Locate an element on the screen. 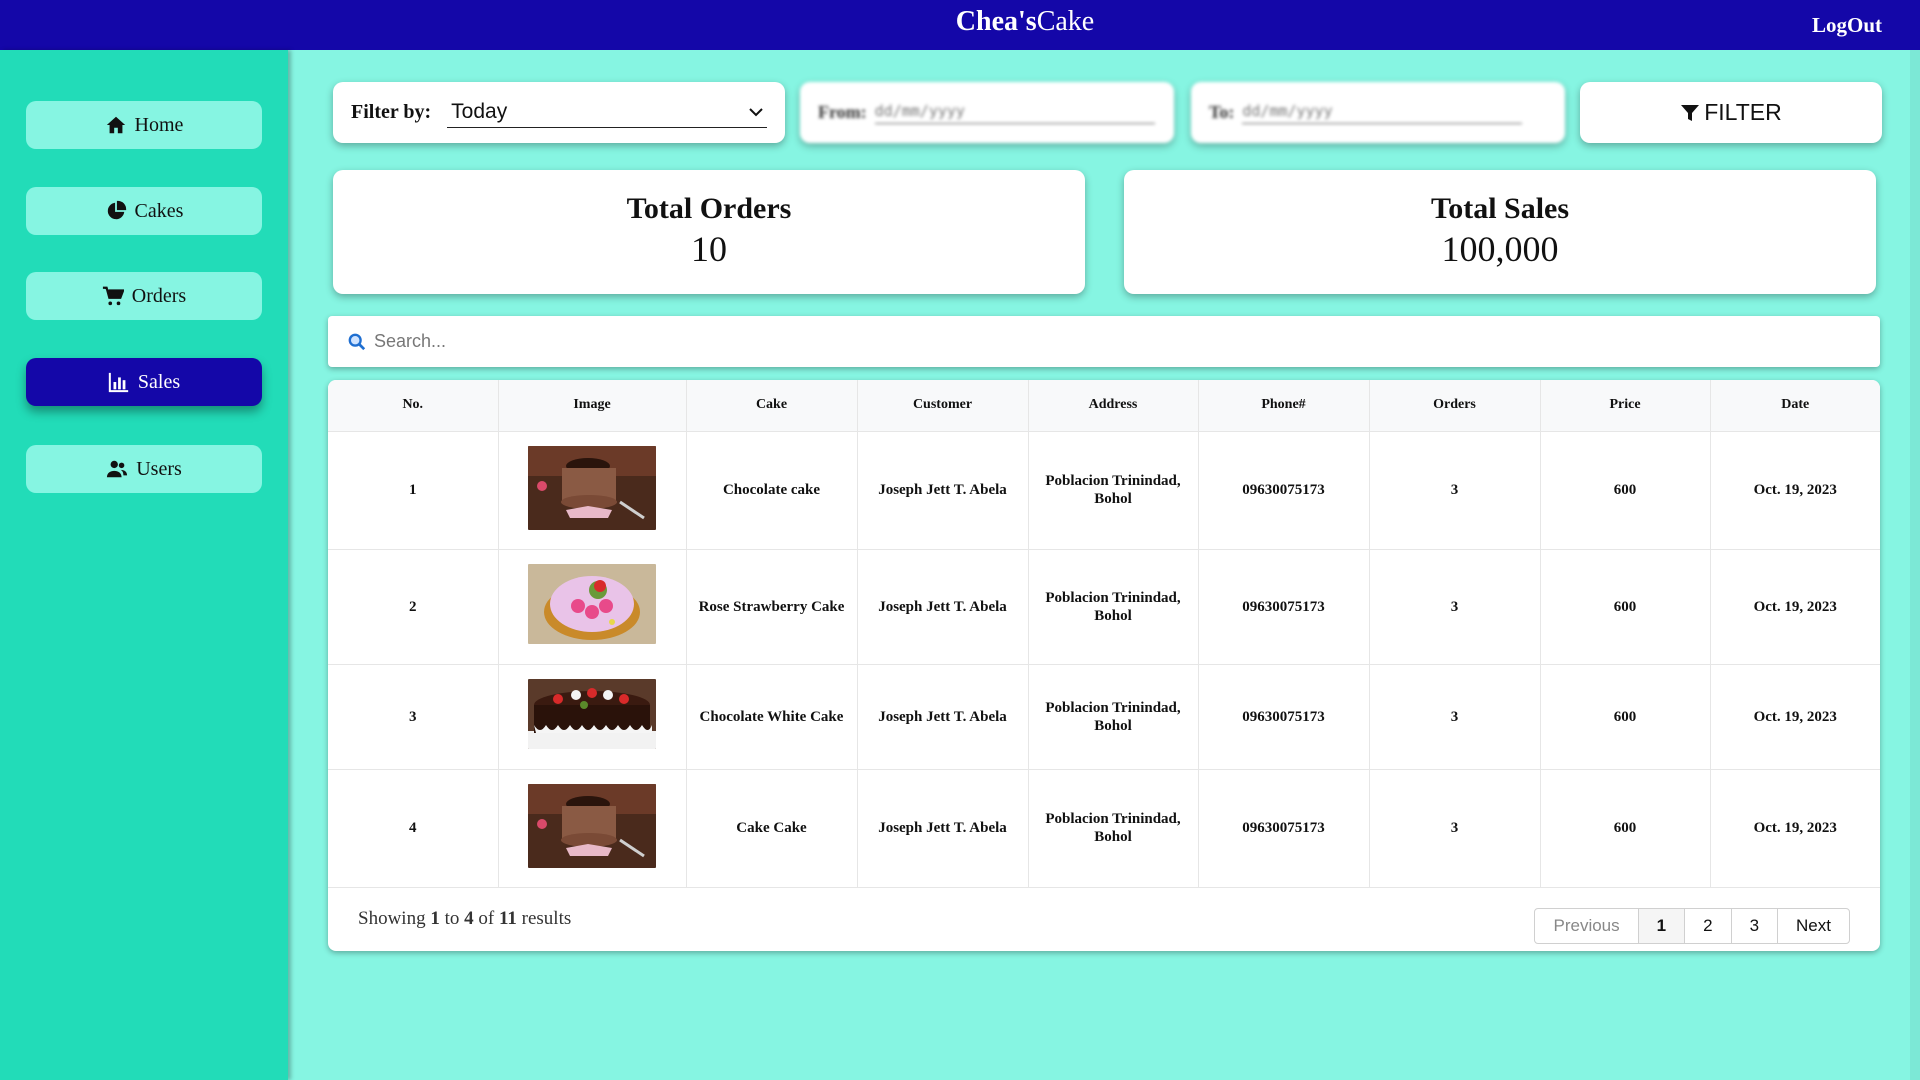  cell-cake: Chocolate cake is located at coordinates (772, 490).